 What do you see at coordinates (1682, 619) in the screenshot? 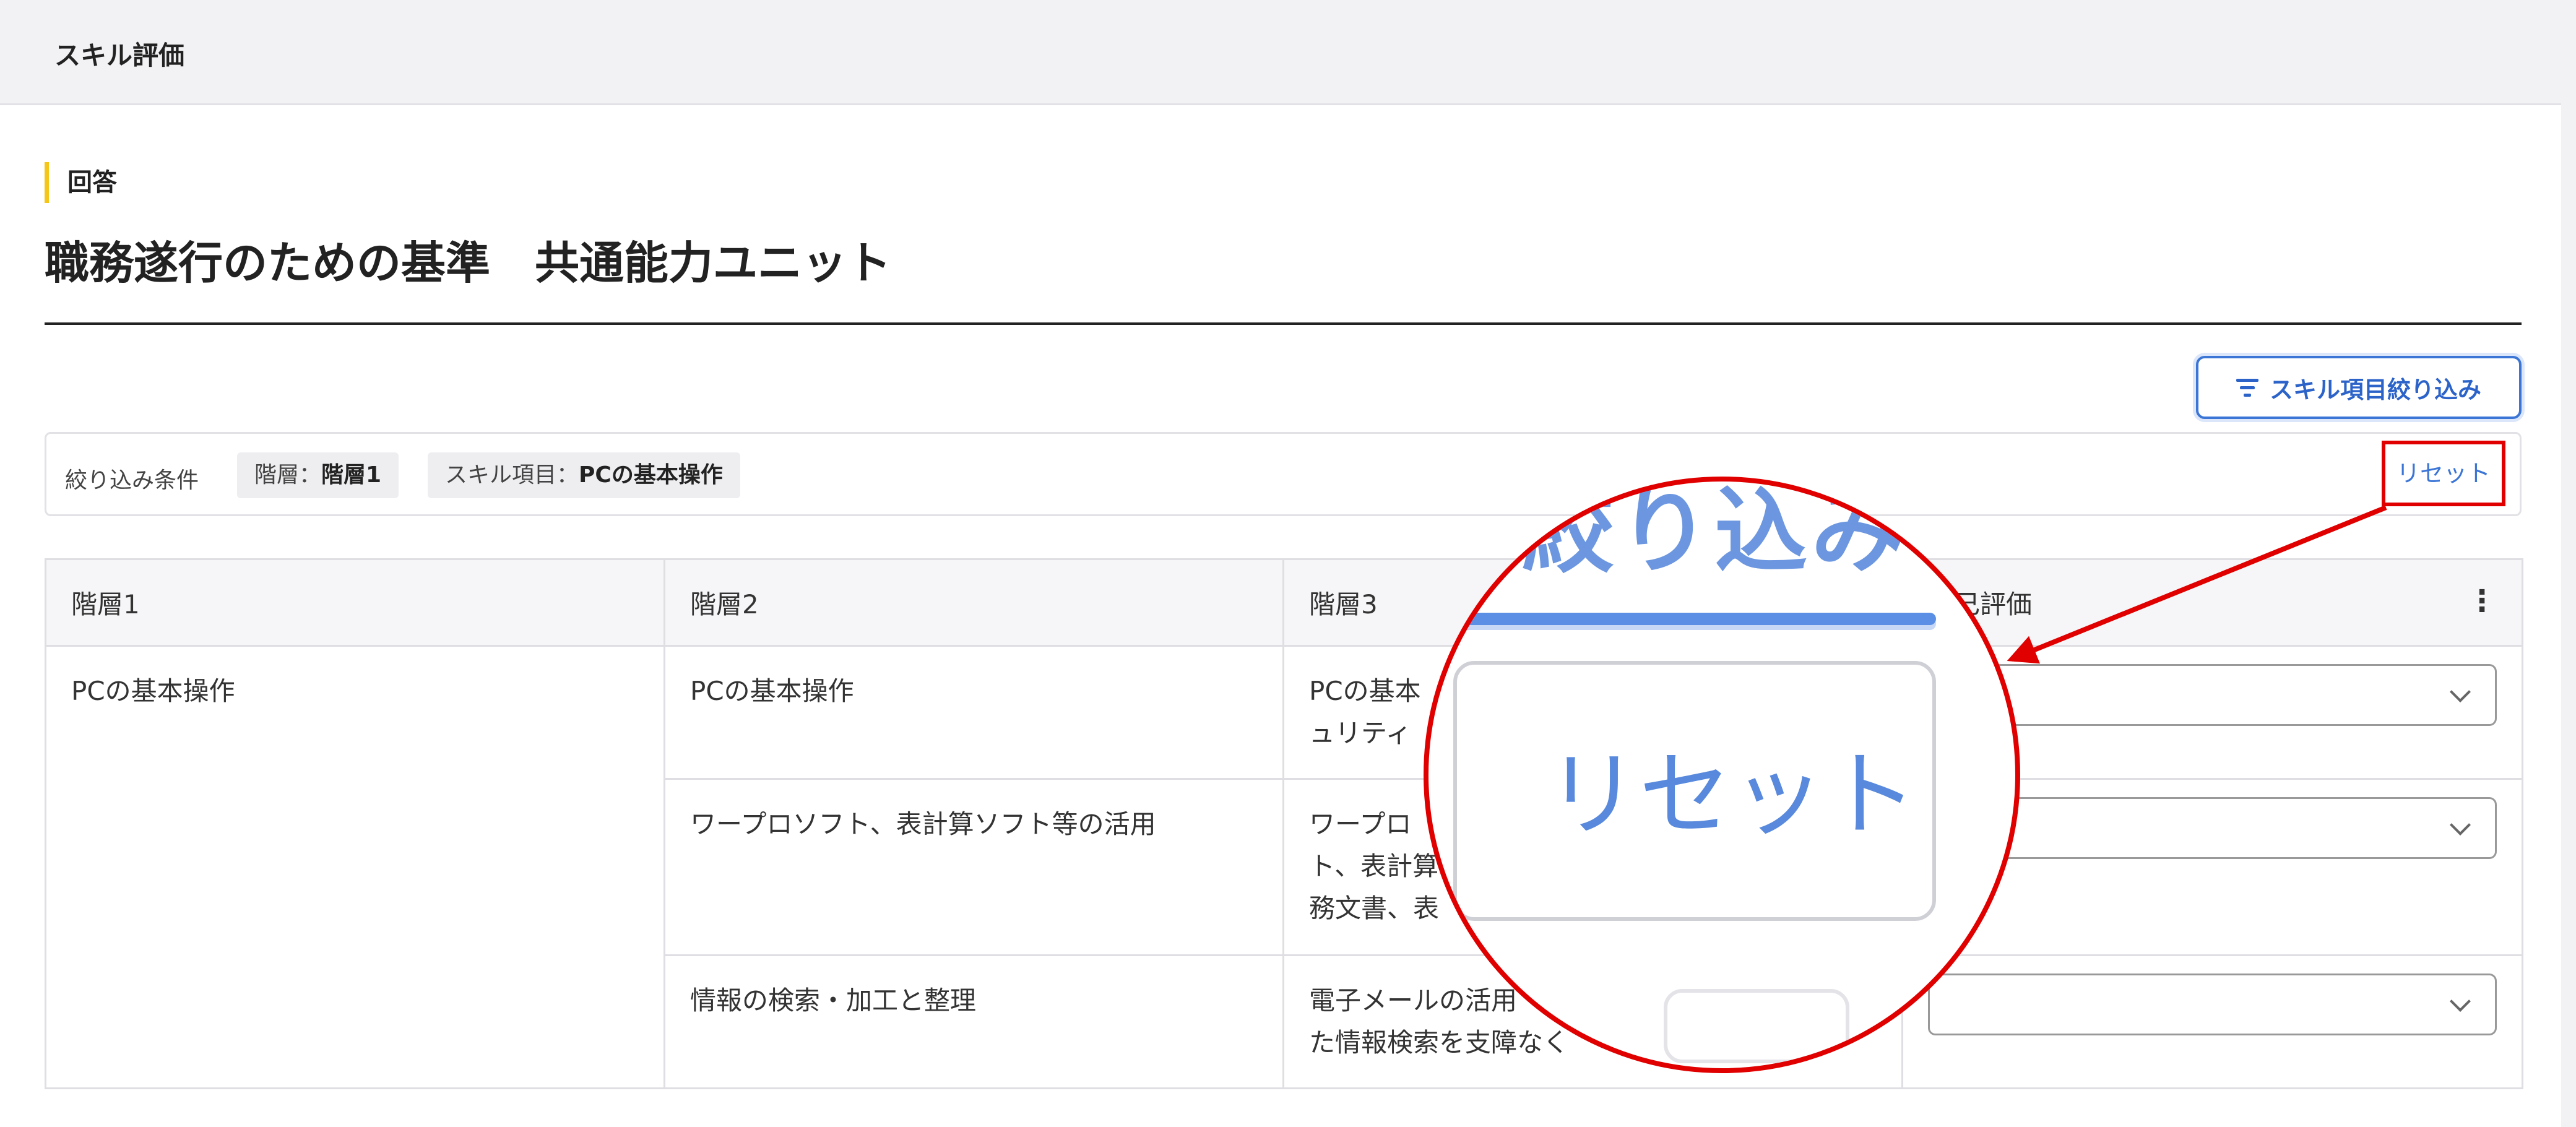
I see `zoomed-button-border` at bounding box center [1682, 619].